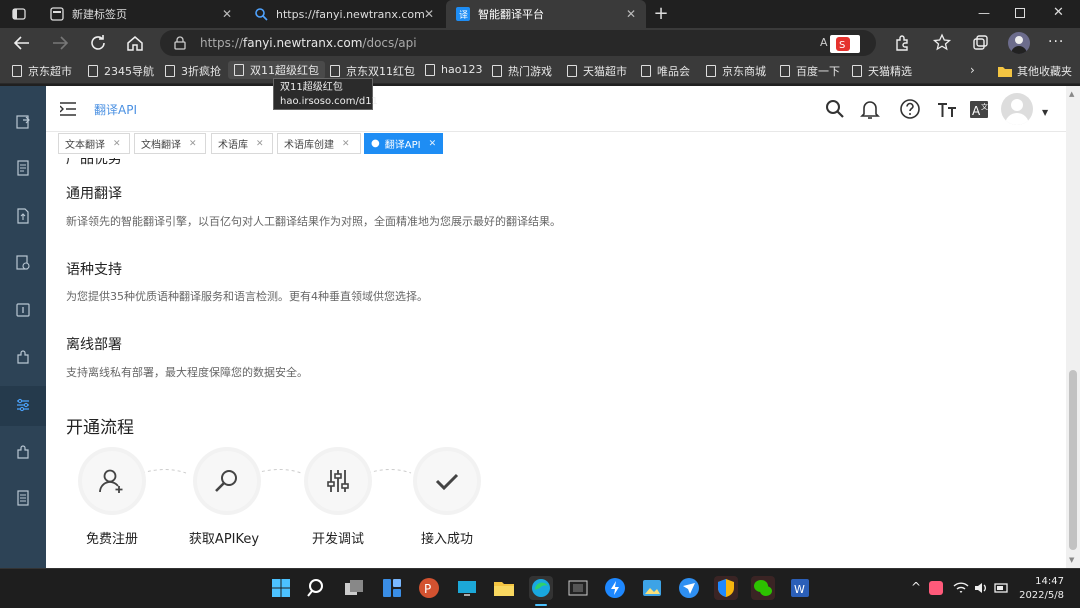  I want to click on sidebar-document-icon, so click(23, 168).